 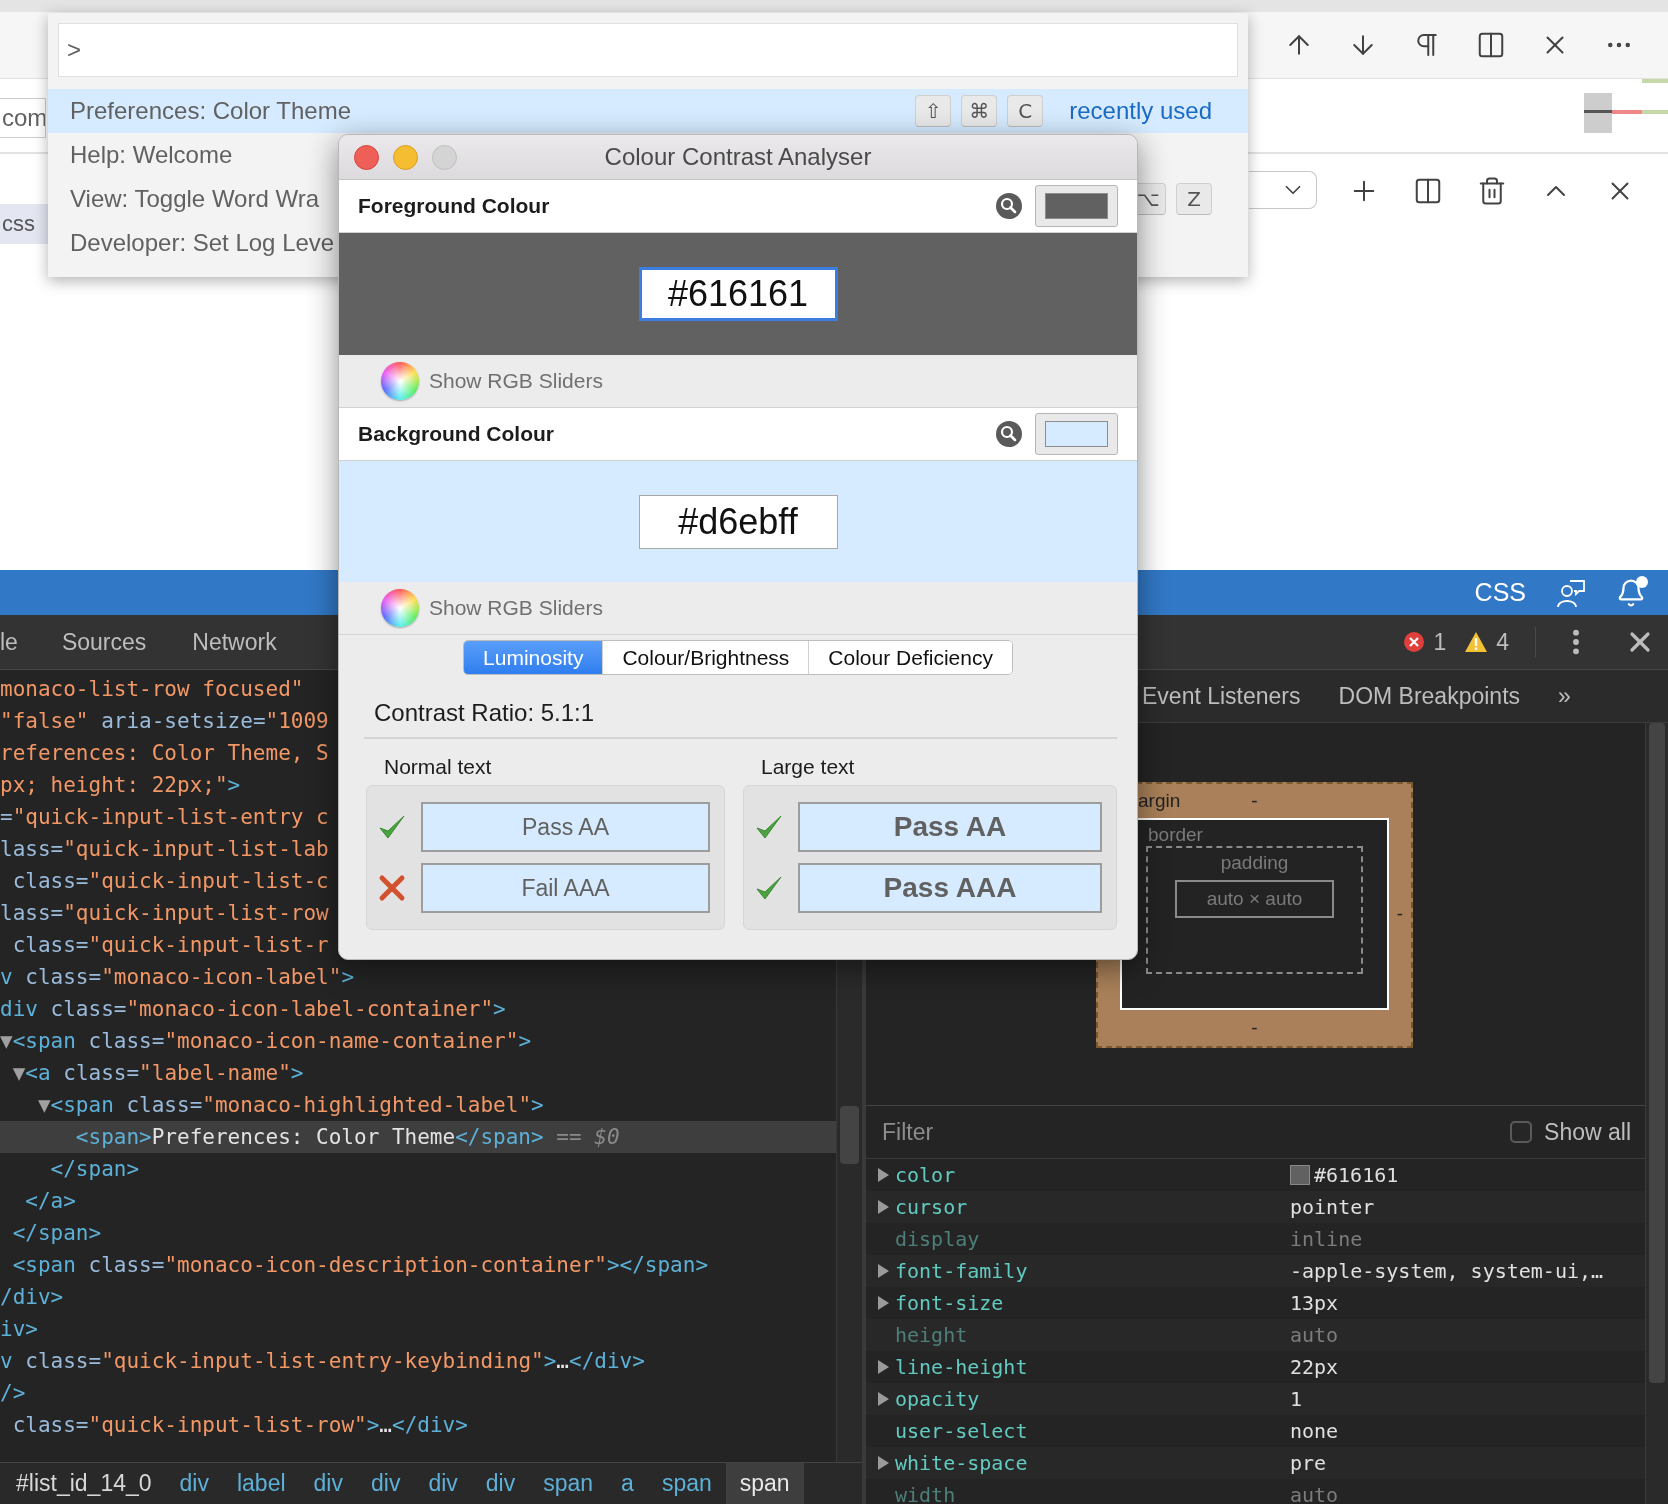 I want to click on keycap: ⌘, so click(x=979, y=111).